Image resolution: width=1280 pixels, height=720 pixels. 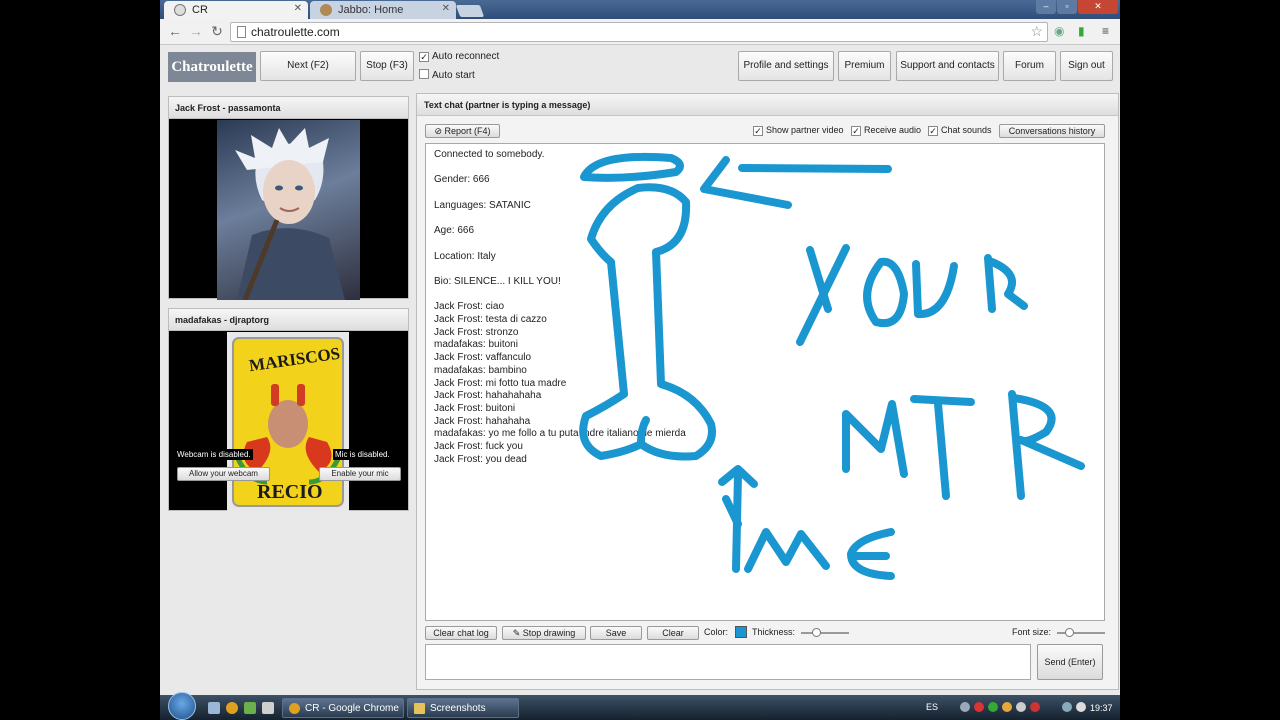 I want to click on show-partner-video-option: ✓ Show partner video, so click(x=798, y=130).